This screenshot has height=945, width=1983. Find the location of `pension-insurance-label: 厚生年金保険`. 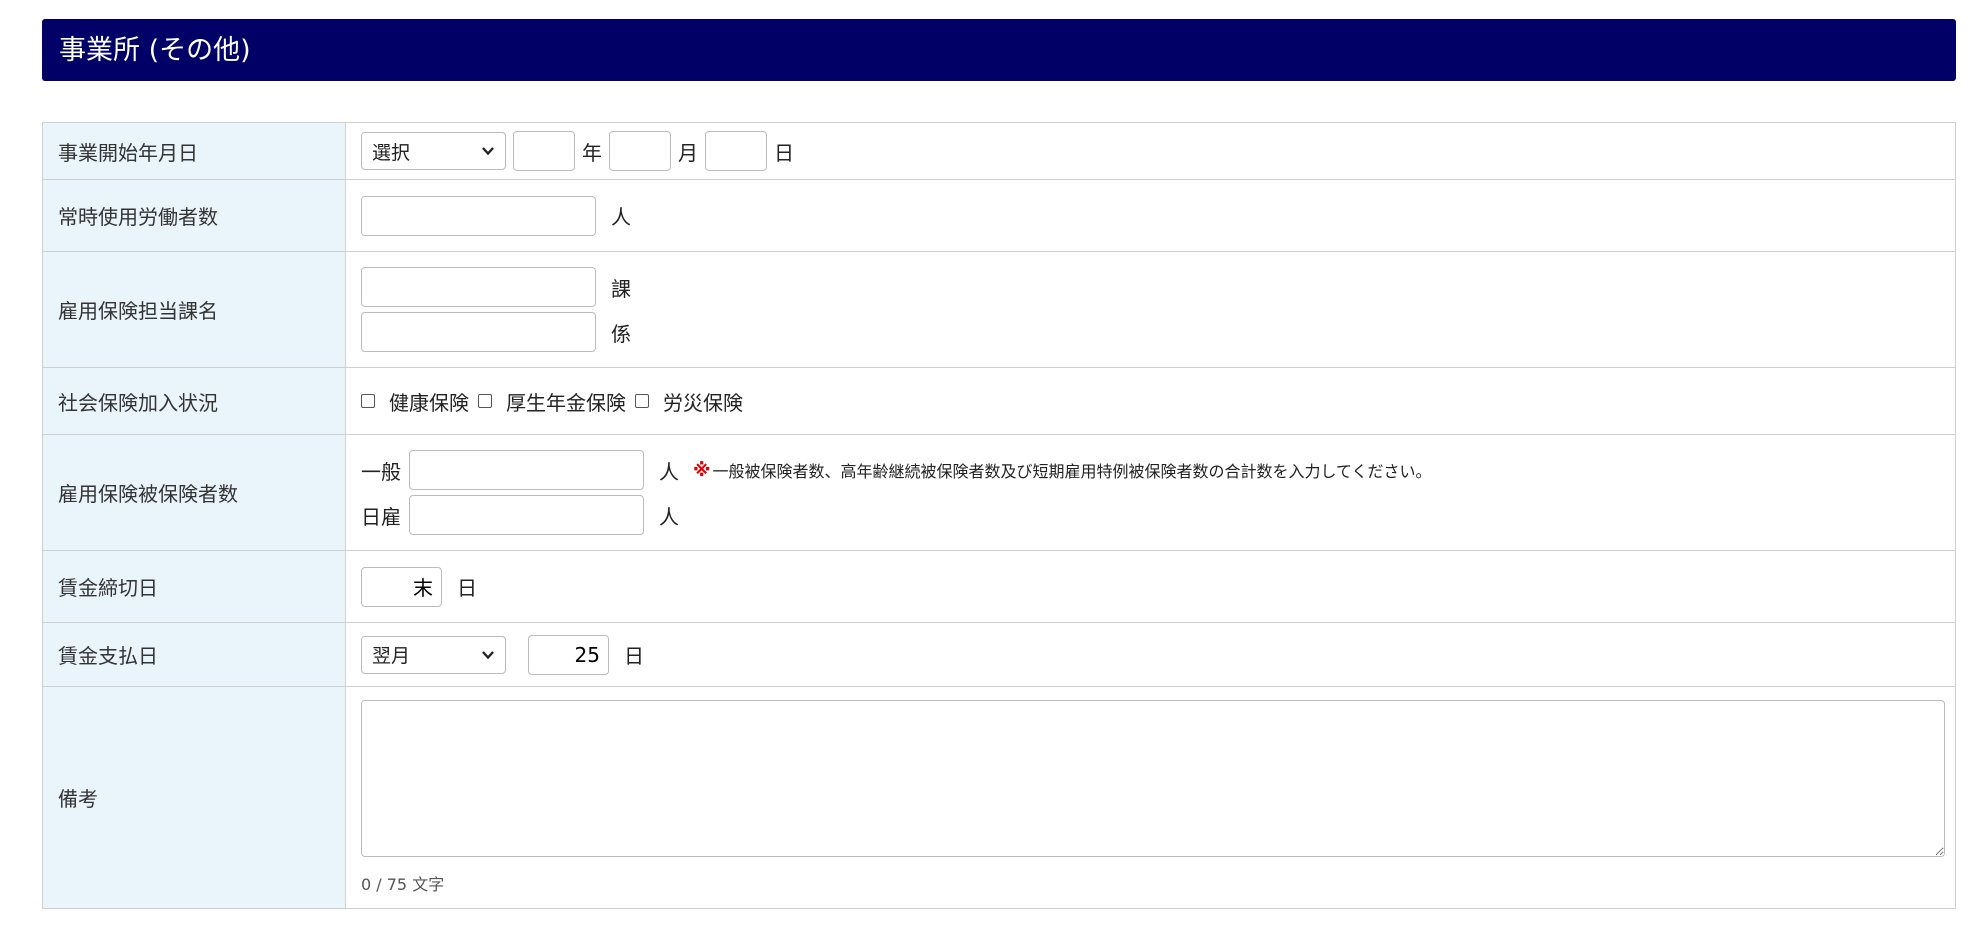

pension-insurance-label: 厚生年金保険 is located at coordinates (566, 402).